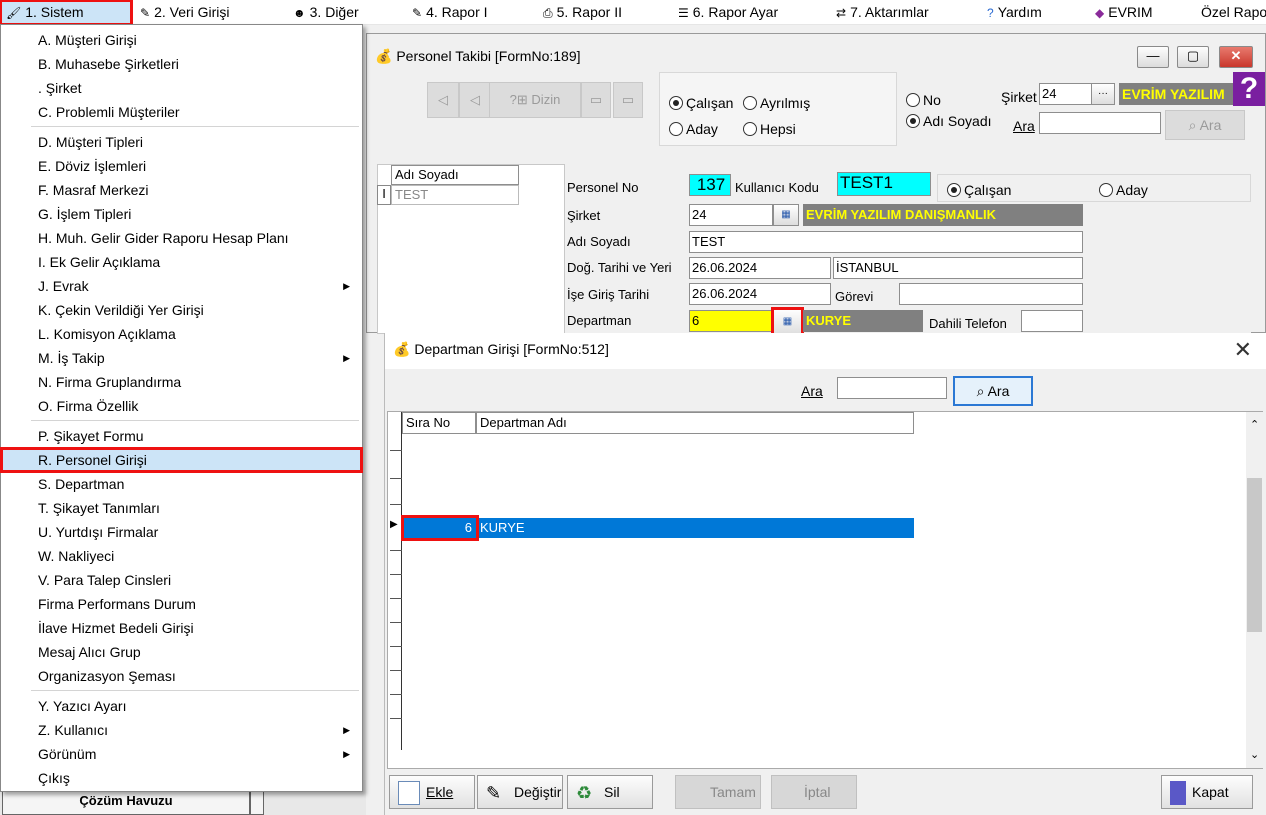  What do you see at coordinates (949, 121) in the screenshot?
I see `radio-search-adi-soyadi: Adı Soyadı` at bounding box center [949, 121].